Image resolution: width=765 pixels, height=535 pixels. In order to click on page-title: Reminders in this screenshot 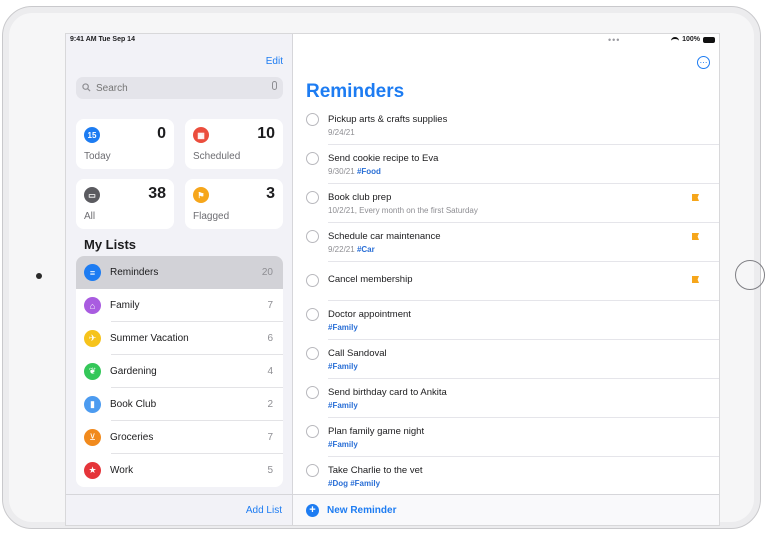, I will do `click(355, 91)`.